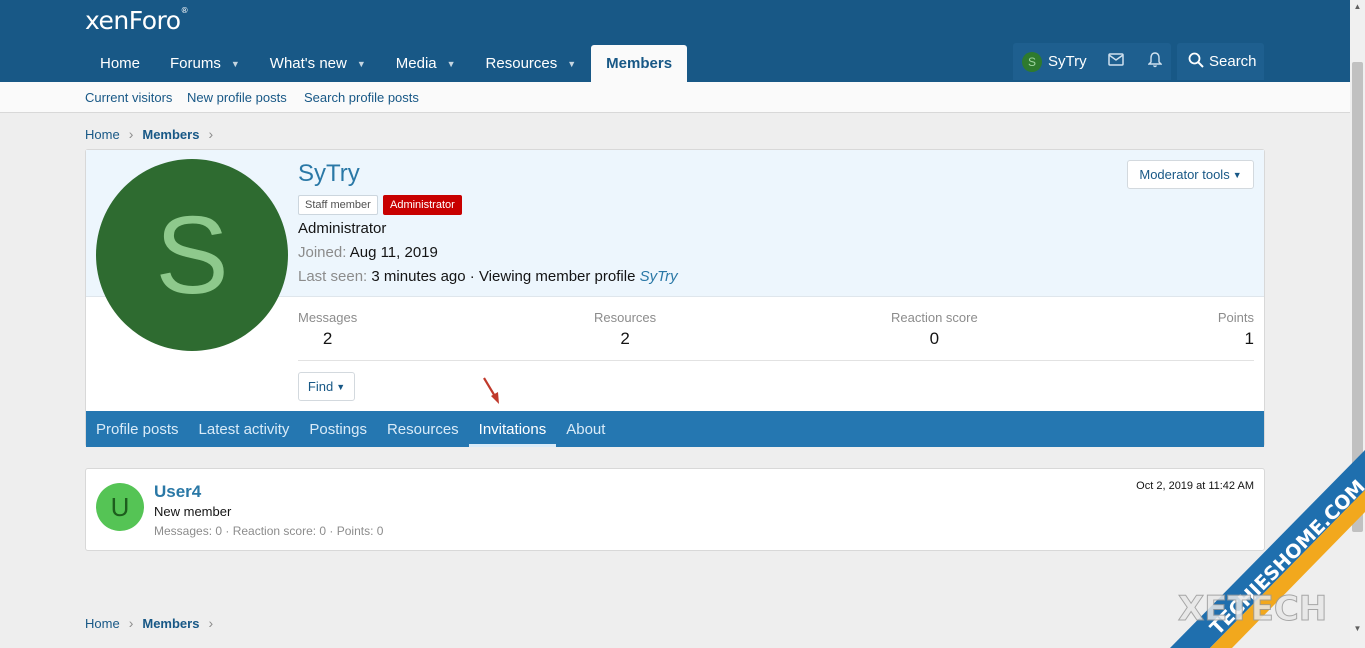 The width and height of the screenshot is (1365, 648). Describe the element at coordinates (1032, 61) in the screenshot. I see `user-avatar: S` at that location.